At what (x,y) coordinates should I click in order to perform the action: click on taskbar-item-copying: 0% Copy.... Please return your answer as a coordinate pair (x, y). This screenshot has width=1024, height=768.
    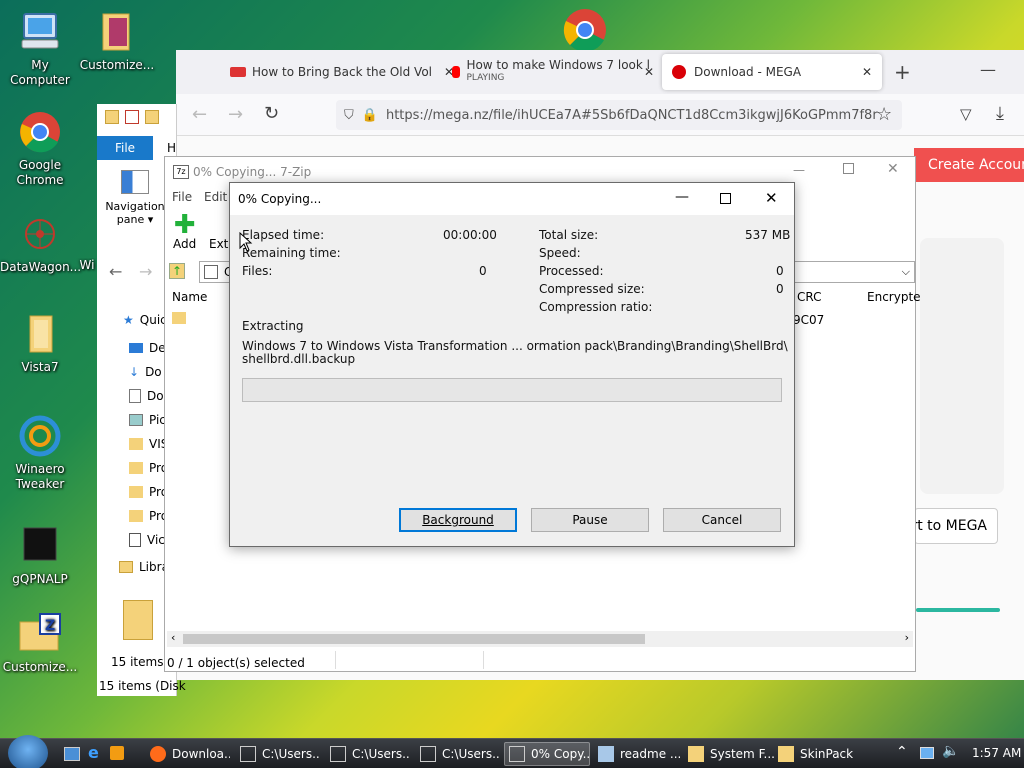
    Looking at the image, I should click on (547, 754).